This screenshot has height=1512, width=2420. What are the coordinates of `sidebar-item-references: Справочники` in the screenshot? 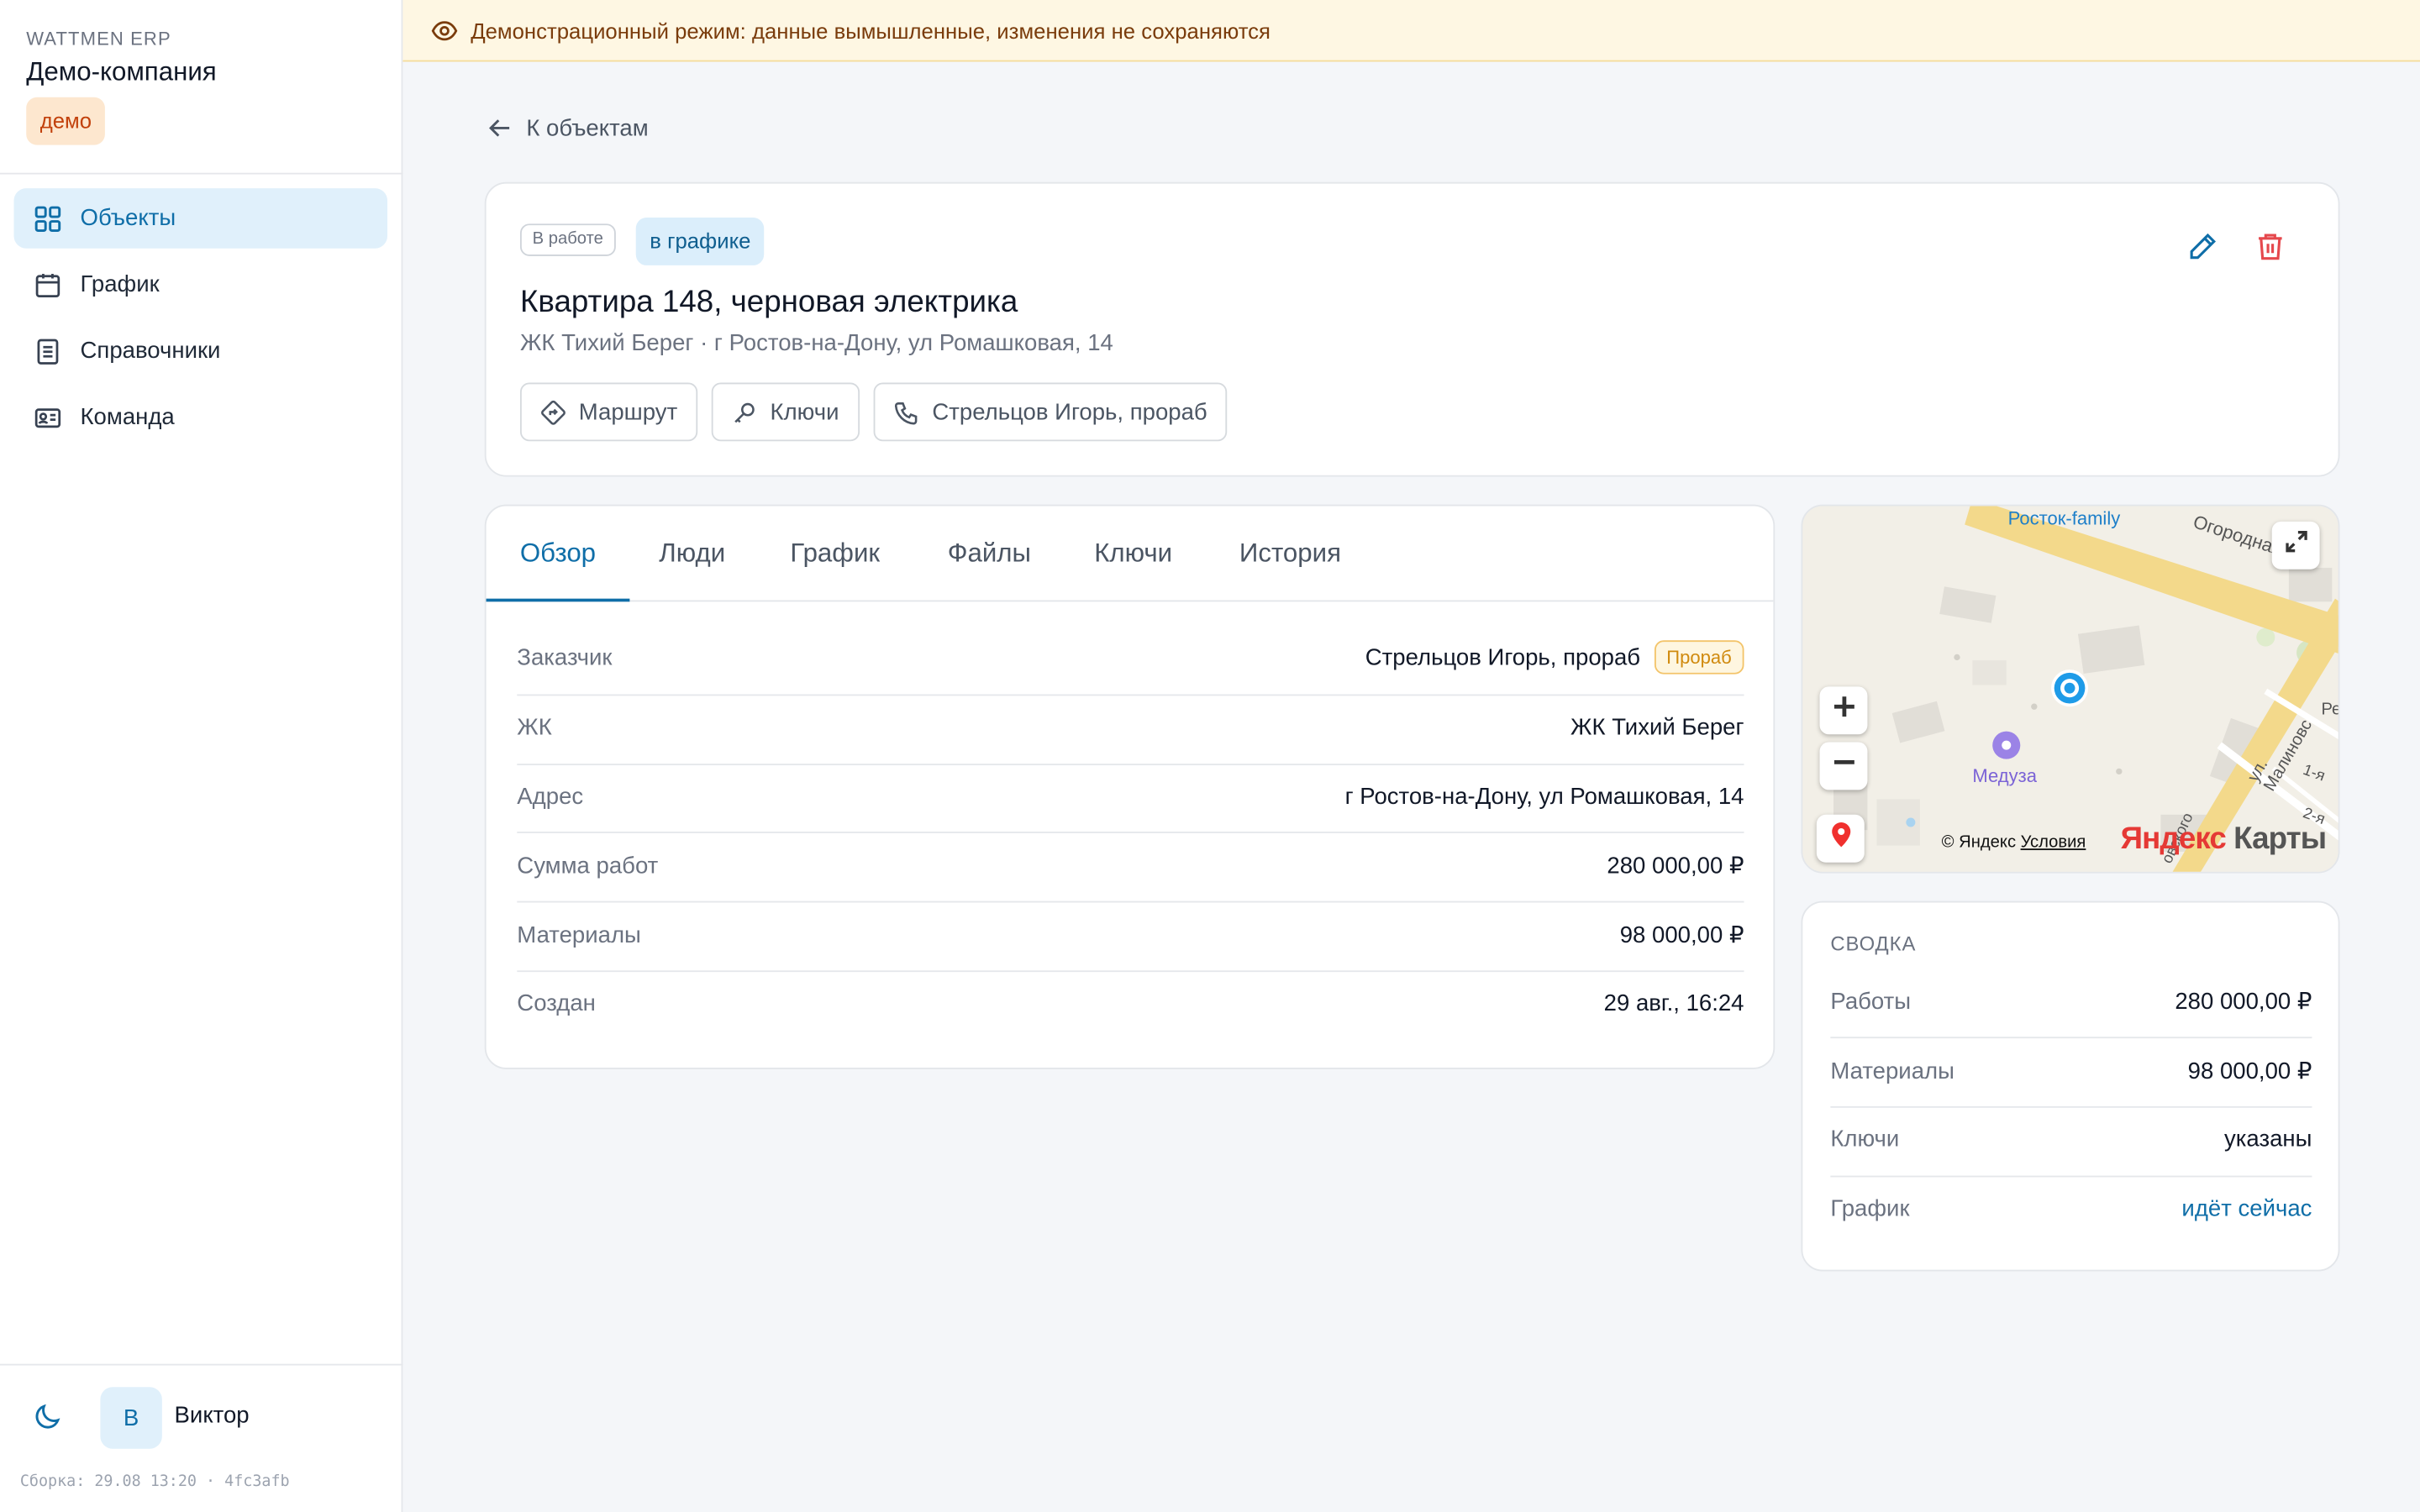 It's located at (200, 351).